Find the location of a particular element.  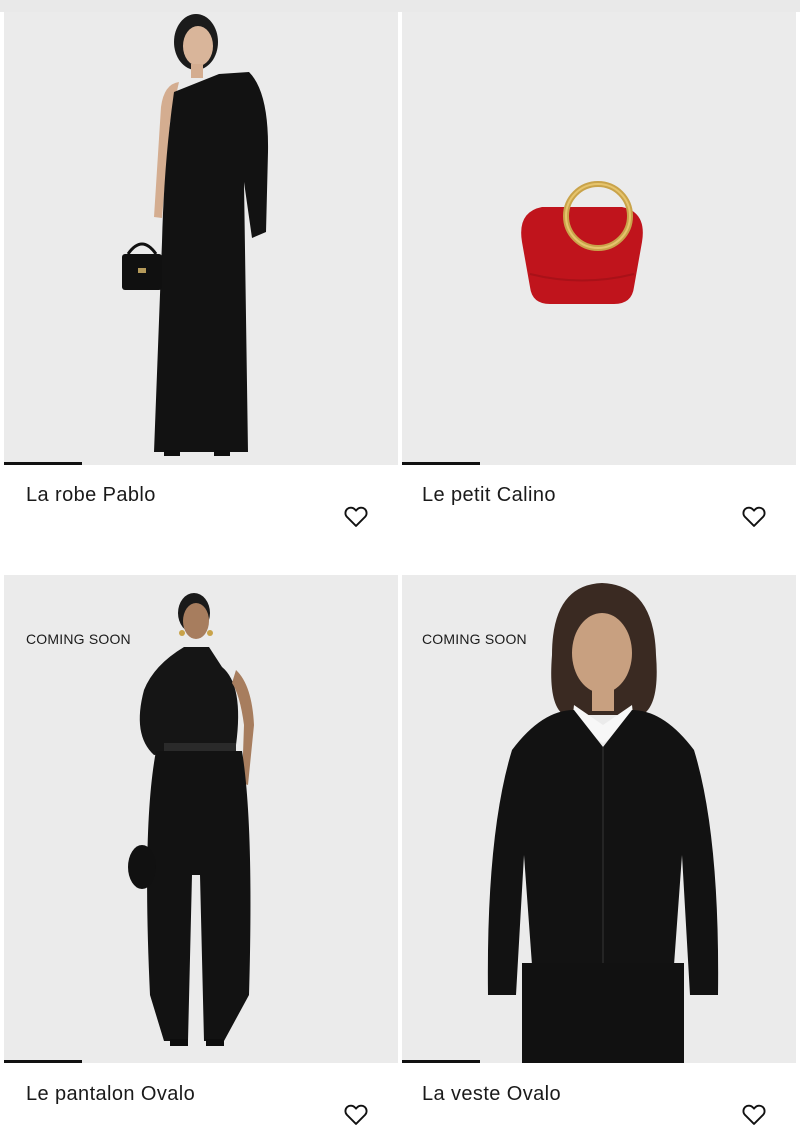

product-name: Le petit Calino is located at coordinates (489, 495).